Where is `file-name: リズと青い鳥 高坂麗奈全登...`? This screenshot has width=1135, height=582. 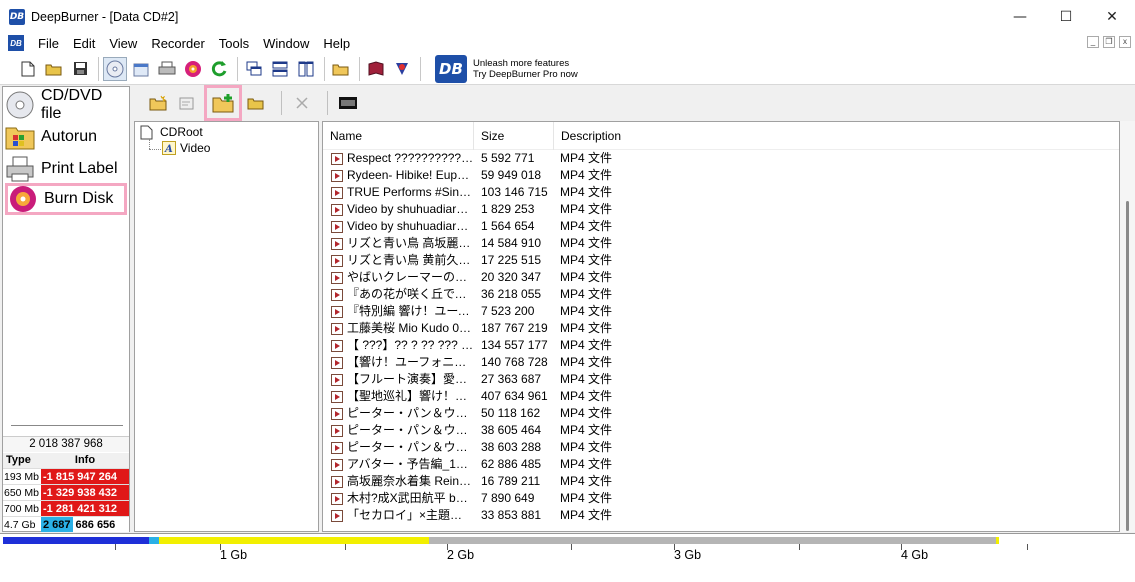
file-name: リズと青い鳥 高坂麗奈全登... is located at coordinates (410, 243).